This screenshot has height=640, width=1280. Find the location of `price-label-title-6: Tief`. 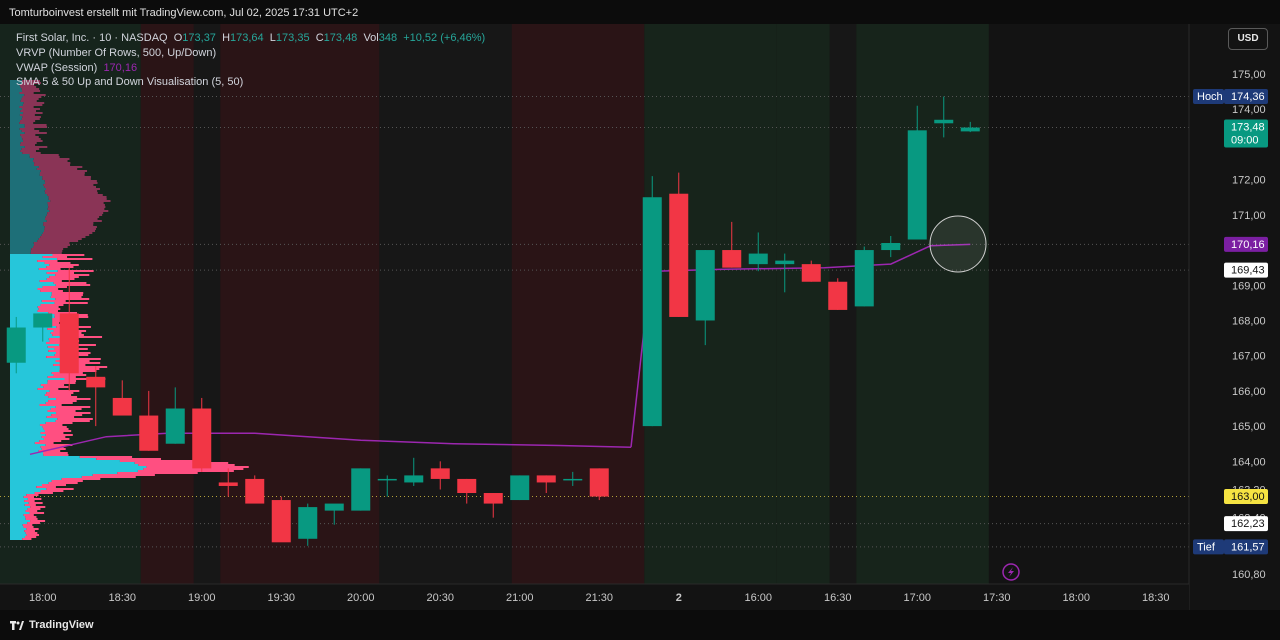

price-label-title-6: Tief is located at coordinates (1206, 547).